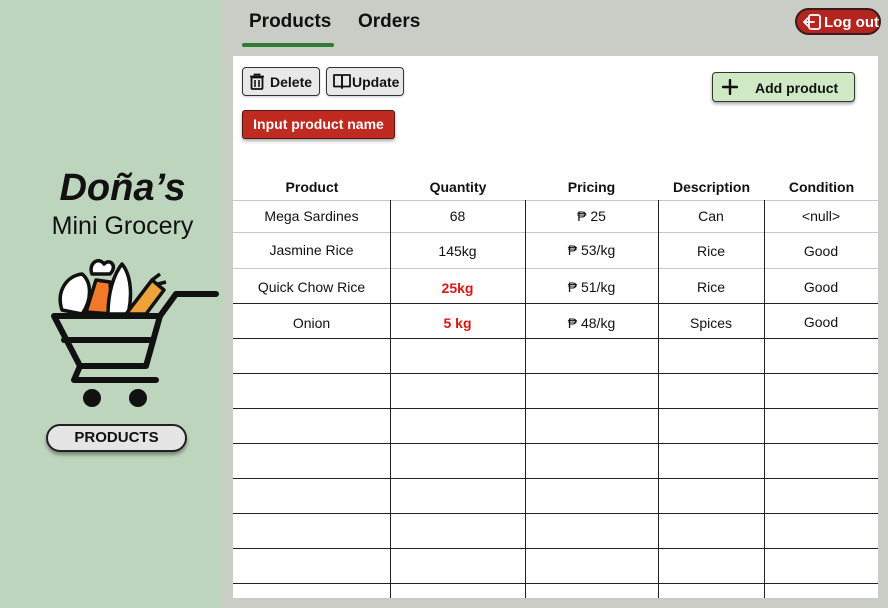 The height and width of the screenshot is (608, 888). What do you see at coordinates (389, 22) in the screenshot?
I see `tab-orders: Orders` at bounding box center [389, 22].